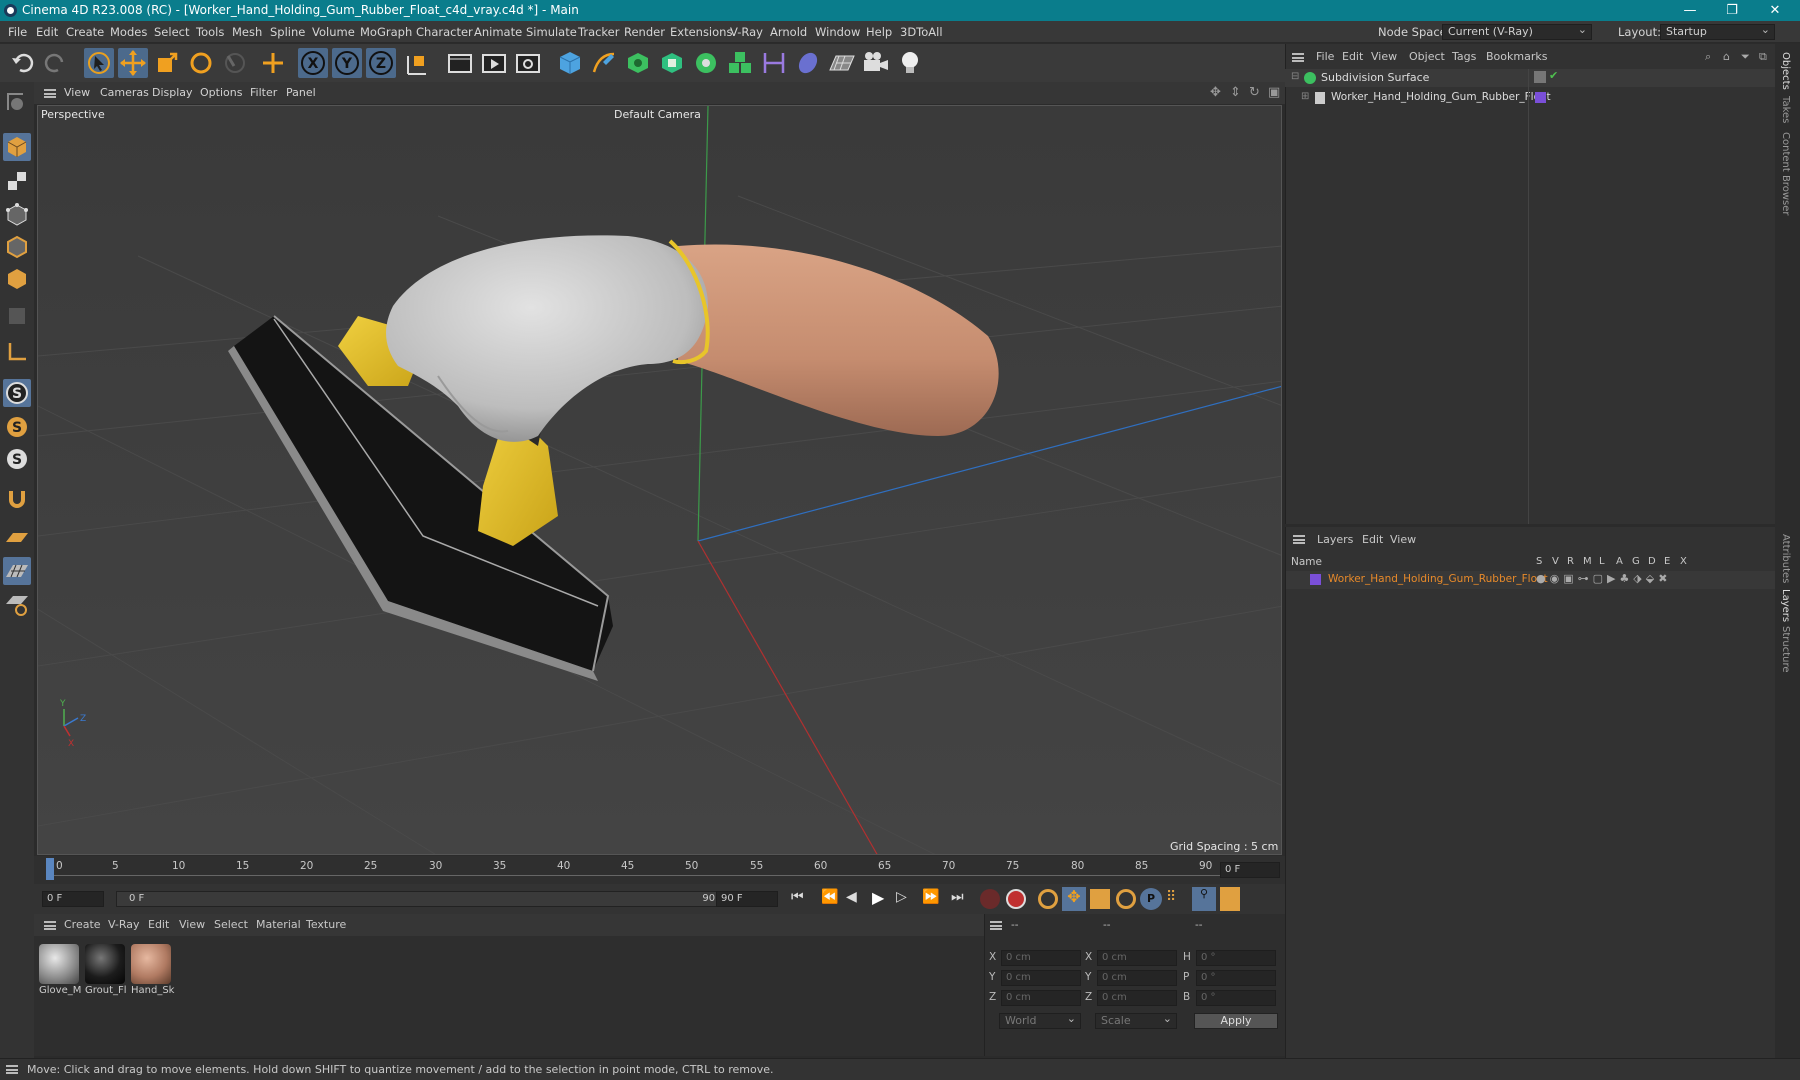 The width and height of the screenshot is (1800, 1080). Describe the element at coordinates (59, 964) in the screenshot. I see `material-swatch-glove` at that location.